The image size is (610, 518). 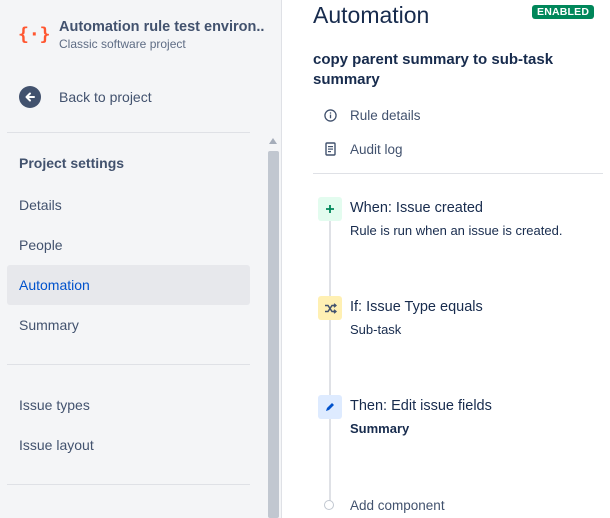 What do you see at coordinates (54, 285) in the screenshot?
I see `sidebar-item-label: Automation` at bounding box center [54, 285].